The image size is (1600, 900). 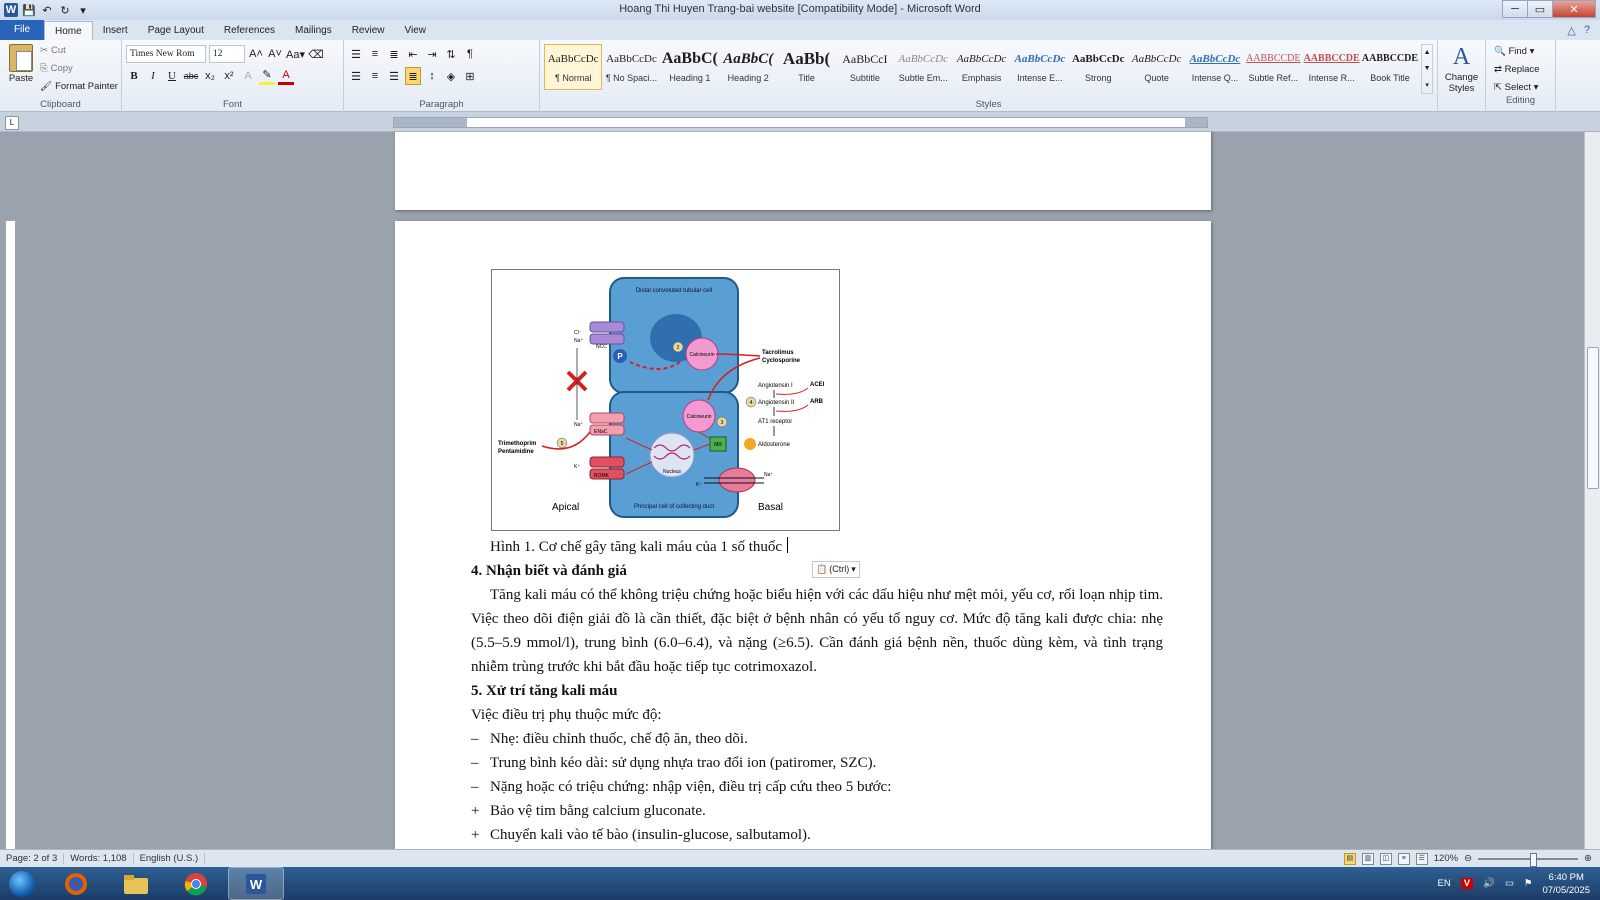 What do you see at coordinates (356, 54) in the screenshot?
I see `bullets-icon: ☰` at bounding box center [356, 54].